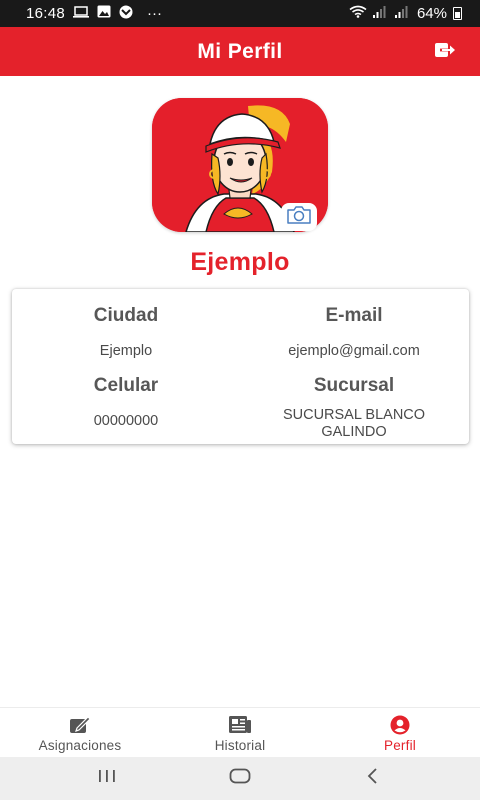 This screenshot has height=800, width=480. Describe the element at coordinates (402, 13) in the screenshot. I see `signal-2-icon` at that location.